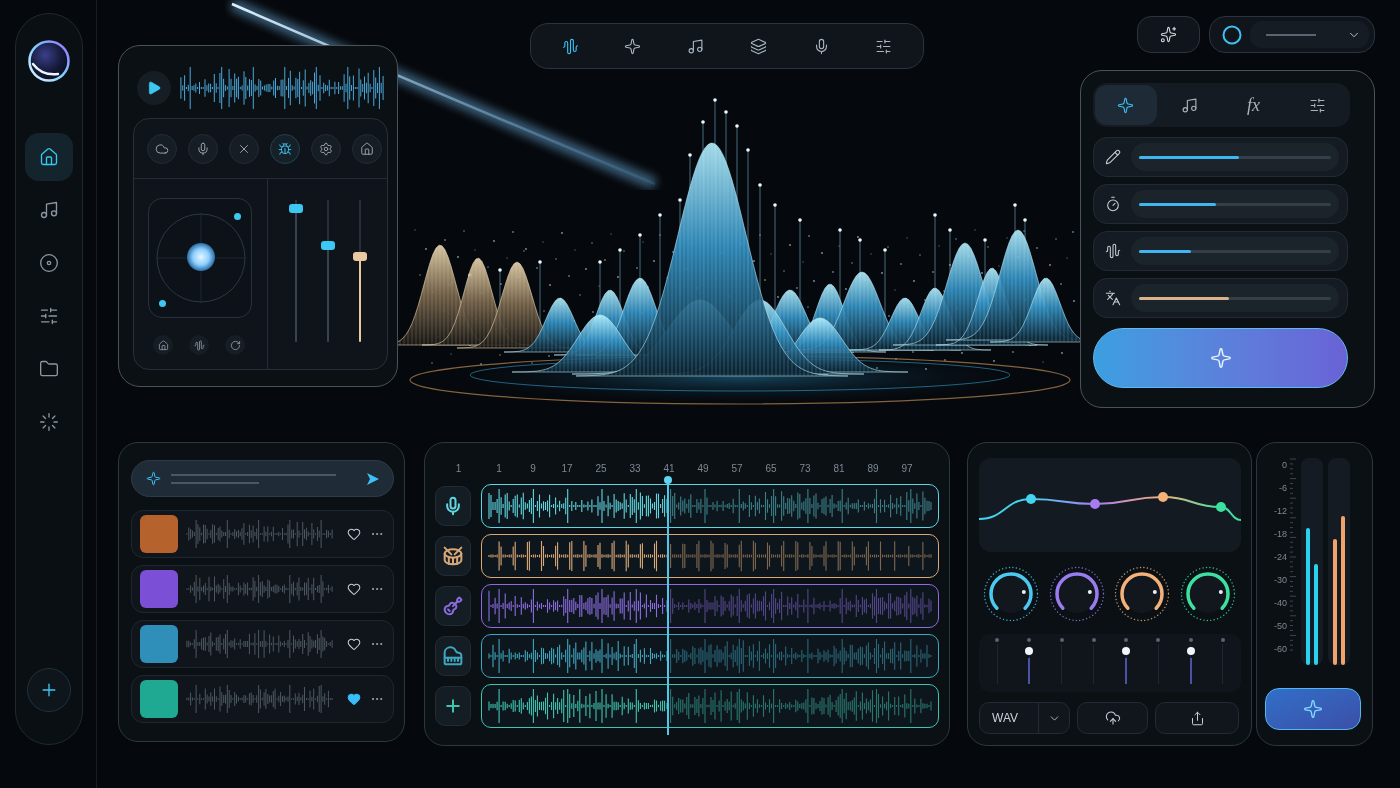 The height and width of the screenshot is (788, 1400). Describe the element at coordinates (1024, 718) in the screenshot. I see `format-select: WAV` at that location.